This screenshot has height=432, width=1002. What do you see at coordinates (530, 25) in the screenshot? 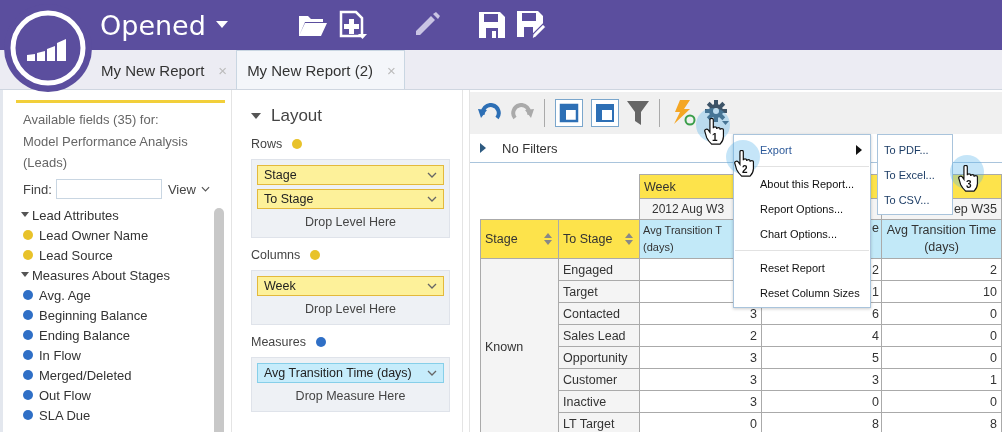
I see `save-as-icon` at bounding box center [530, 25].